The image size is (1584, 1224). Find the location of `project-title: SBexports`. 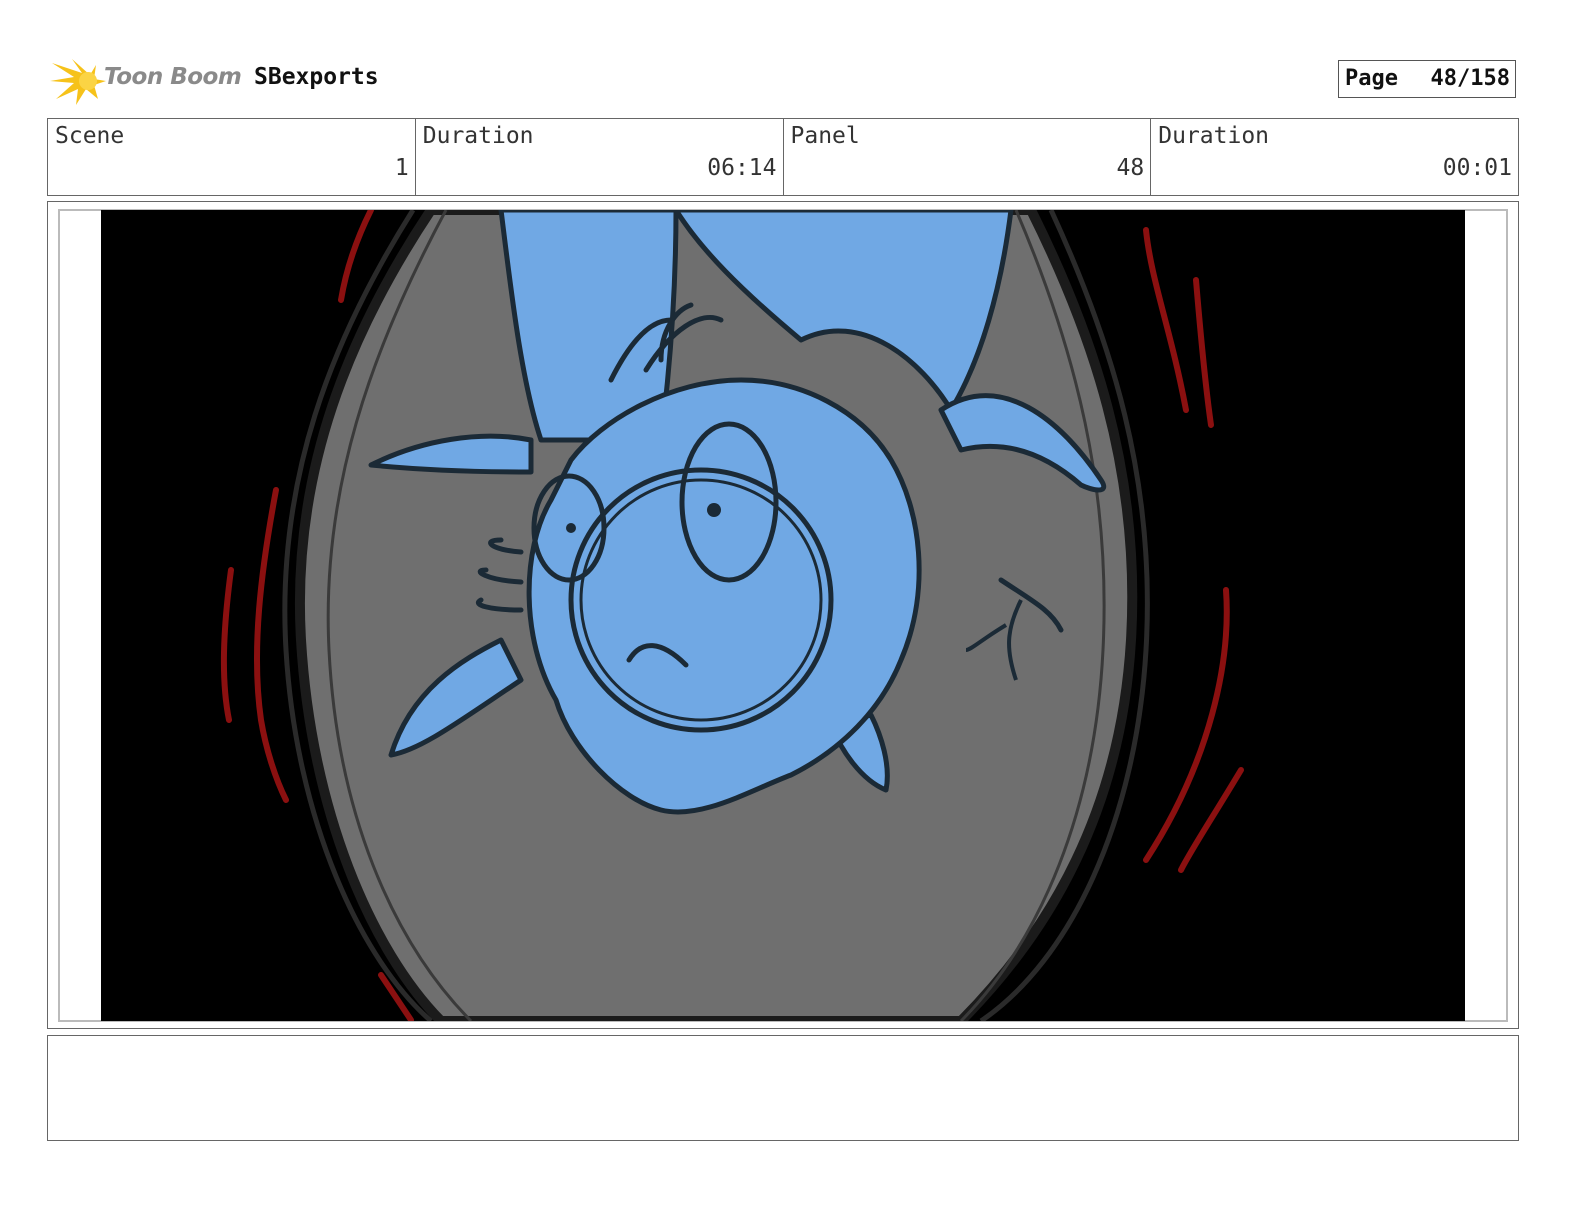

project-title: SBexports is located at coordinates (316, 77).